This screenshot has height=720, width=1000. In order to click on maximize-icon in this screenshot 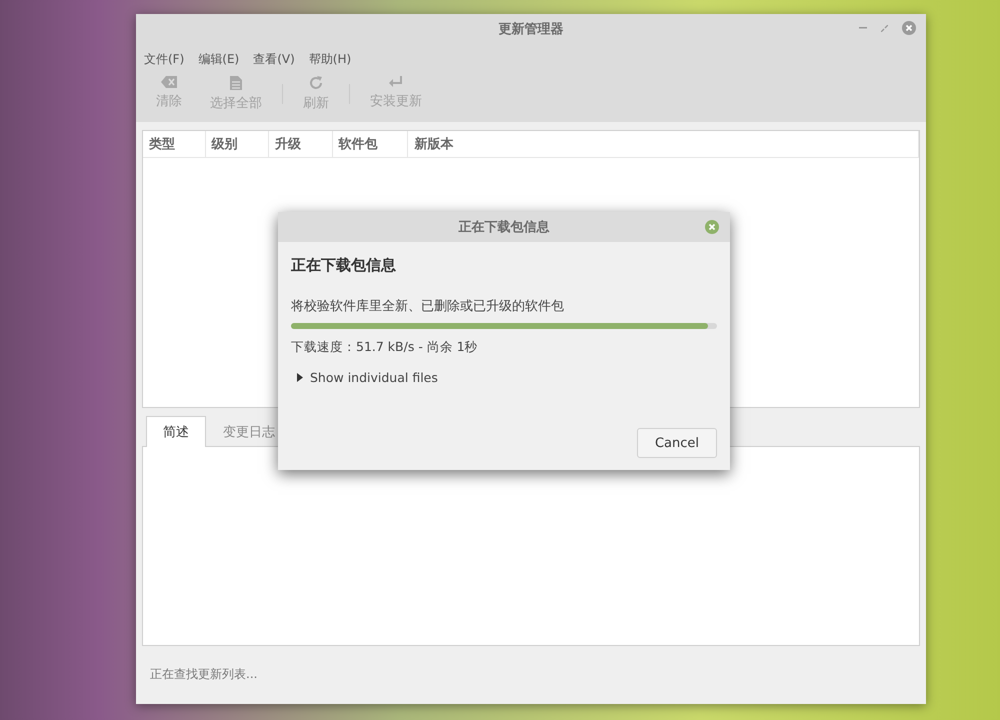, I will do `click(884, 28)`.